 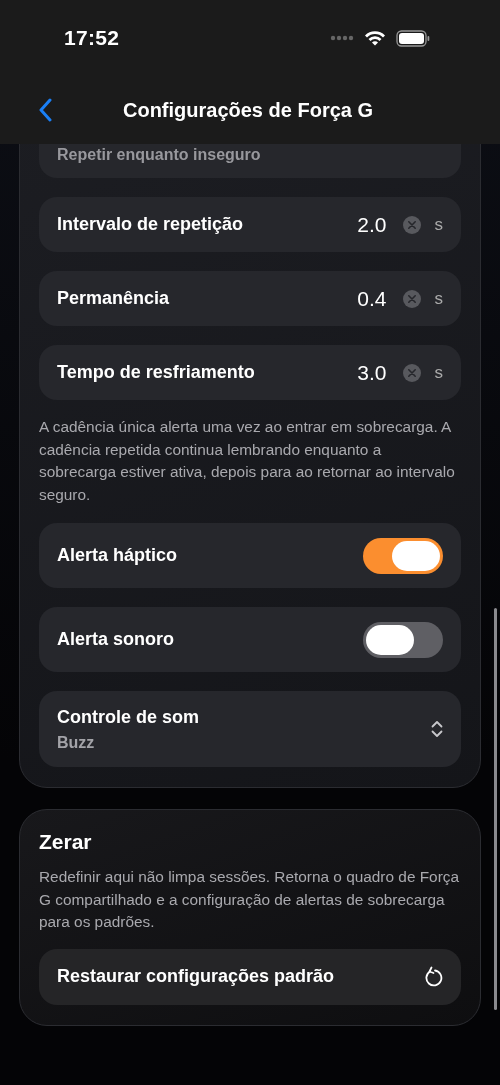 What do you see at coordinates (92, 38) in the screenshot?
I see `status-time: 17:52` at bounding box center [92, 38].